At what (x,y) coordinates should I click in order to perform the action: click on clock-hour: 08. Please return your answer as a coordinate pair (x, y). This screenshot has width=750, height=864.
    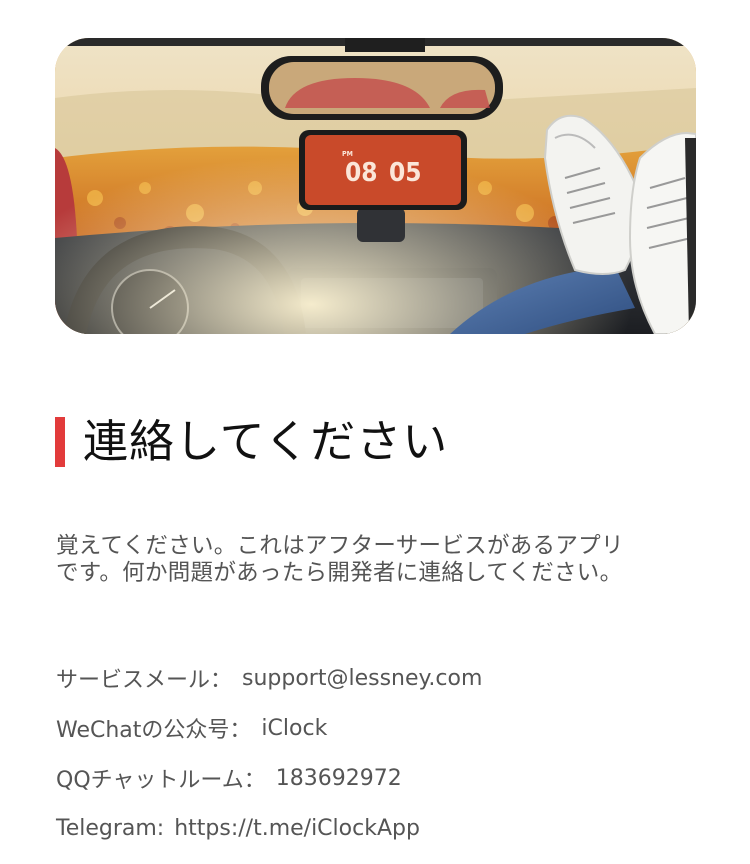
    Looking at the image, I should click on (361, 173).